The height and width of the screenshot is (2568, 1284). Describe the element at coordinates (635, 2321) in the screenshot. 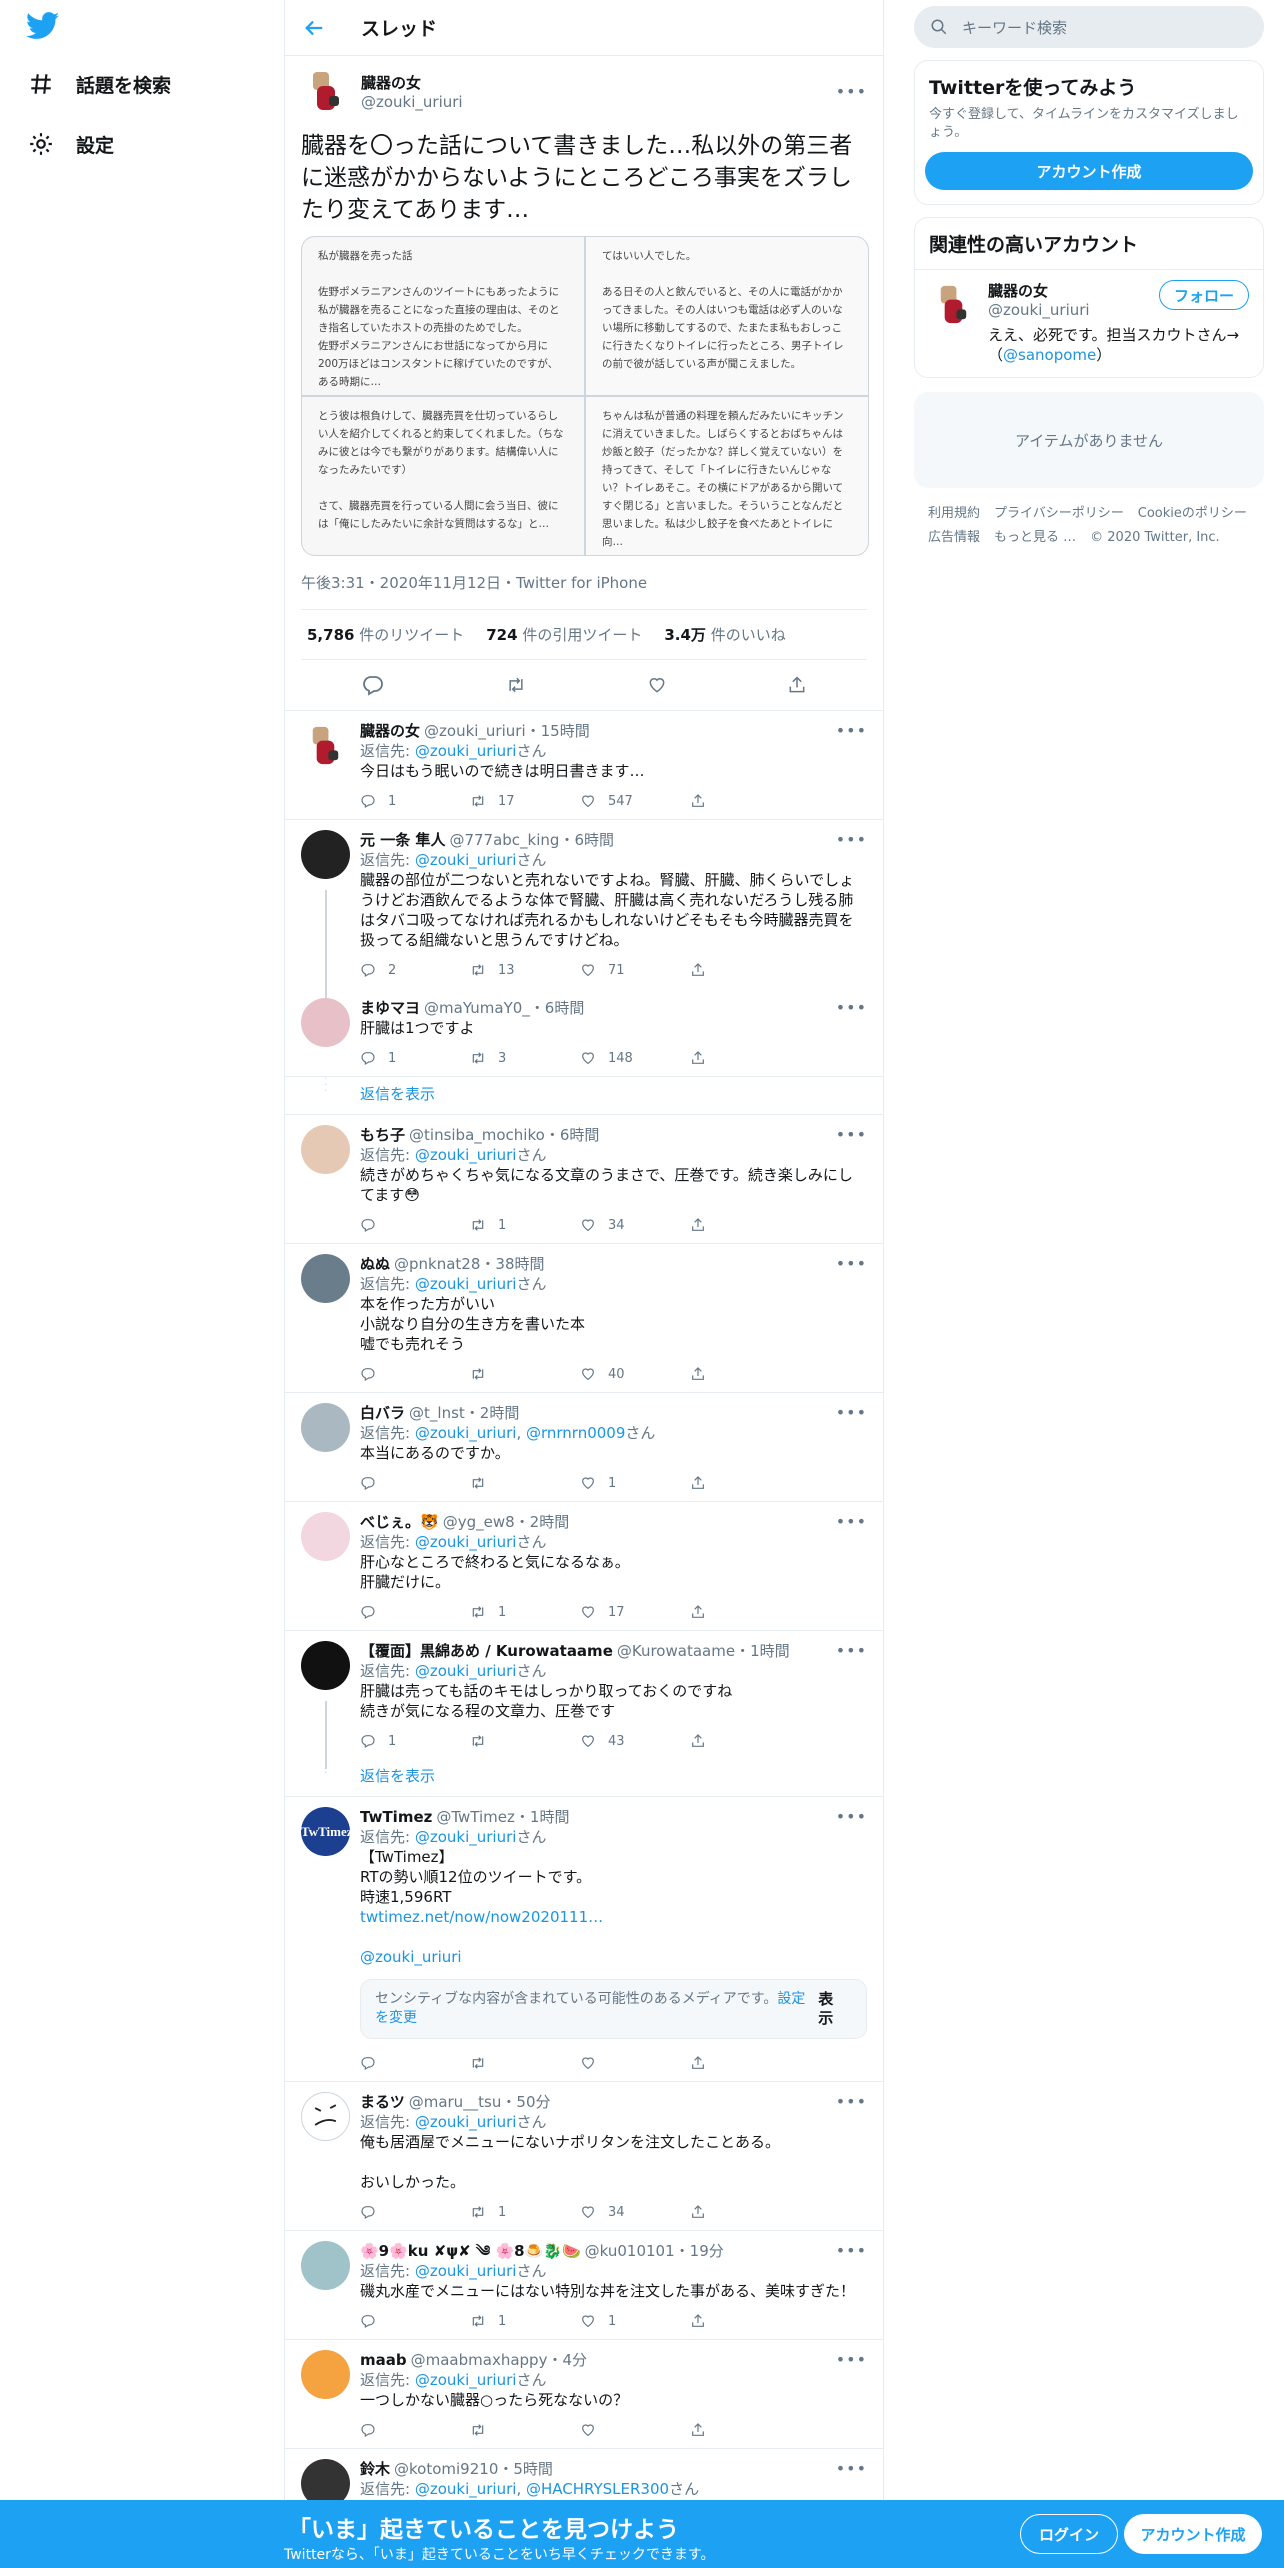

I see `like-action: 1` at that location.